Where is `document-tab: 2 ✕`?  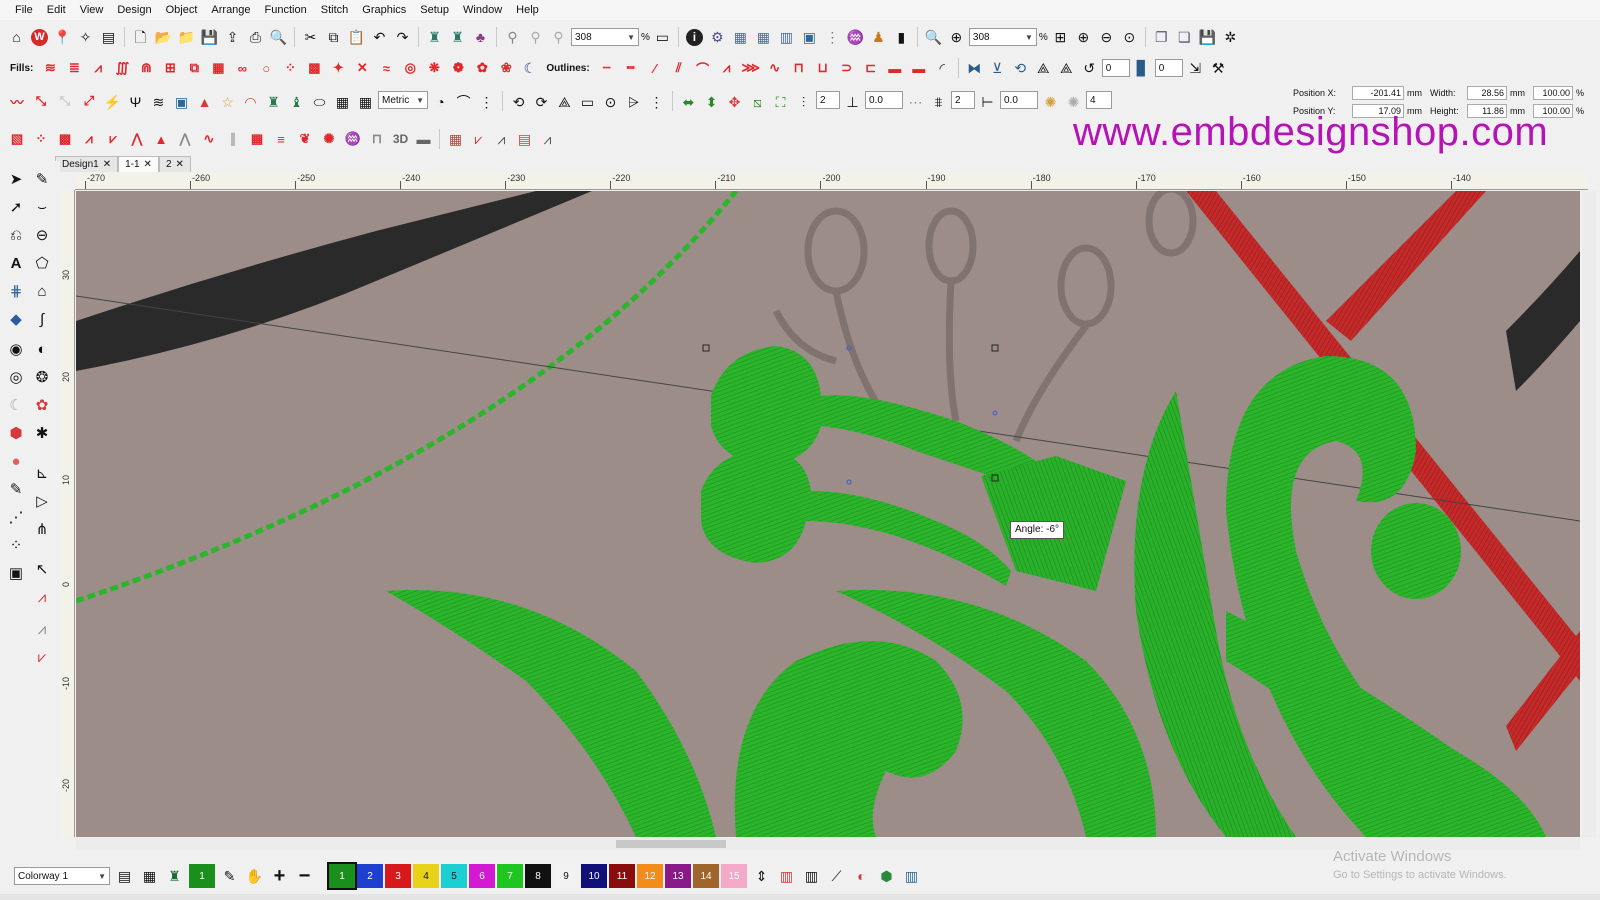
document-tab: 2 ✕ is located at coordinates (174, 164).